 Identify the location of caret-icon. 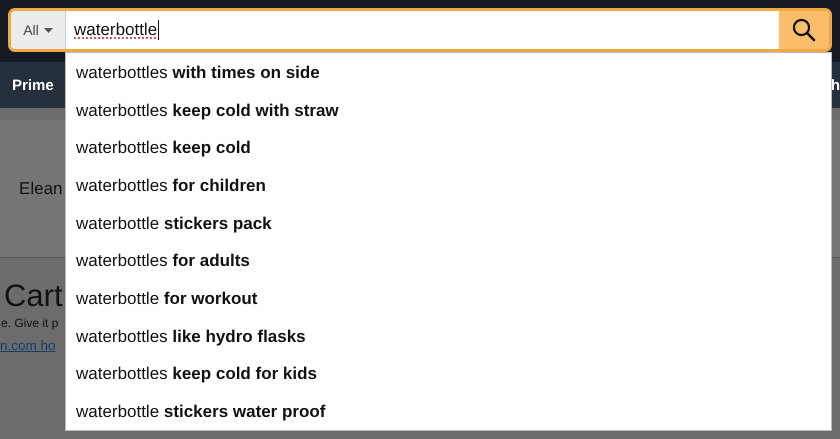
(48, 30).